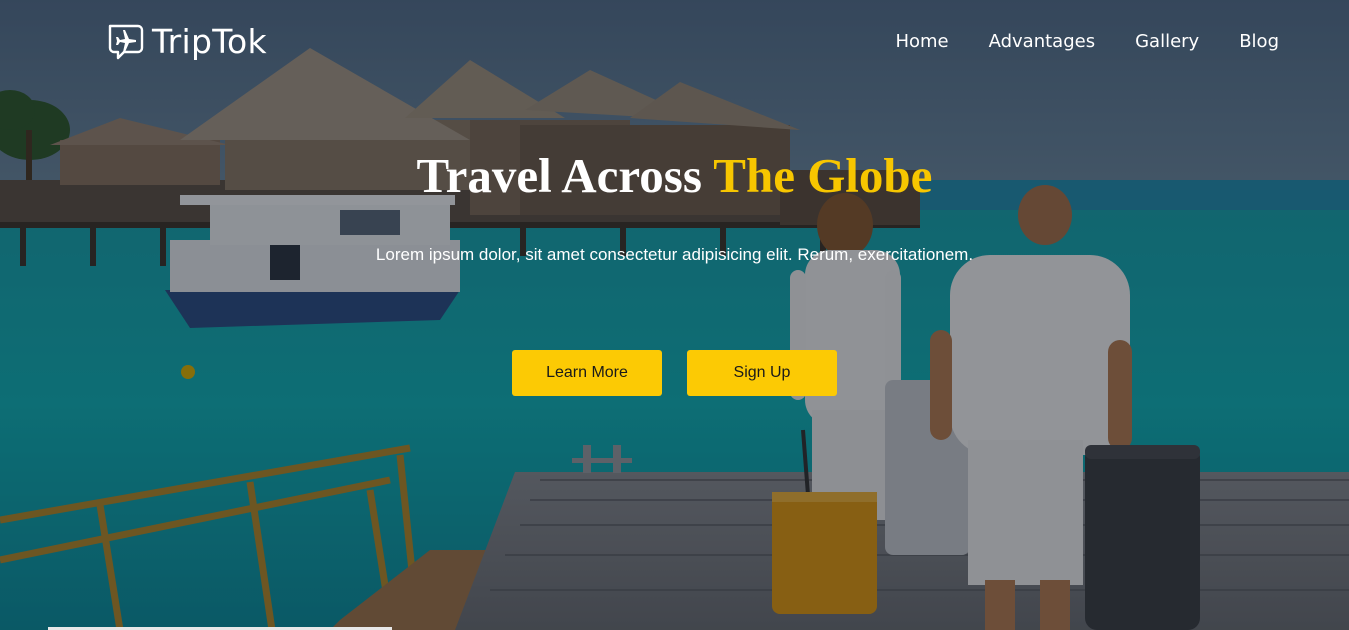 Image resolution: width=1349 pixels, height=630 pixels. I want to click on nav-link-gallery: Gallery, so click(1167, 42).